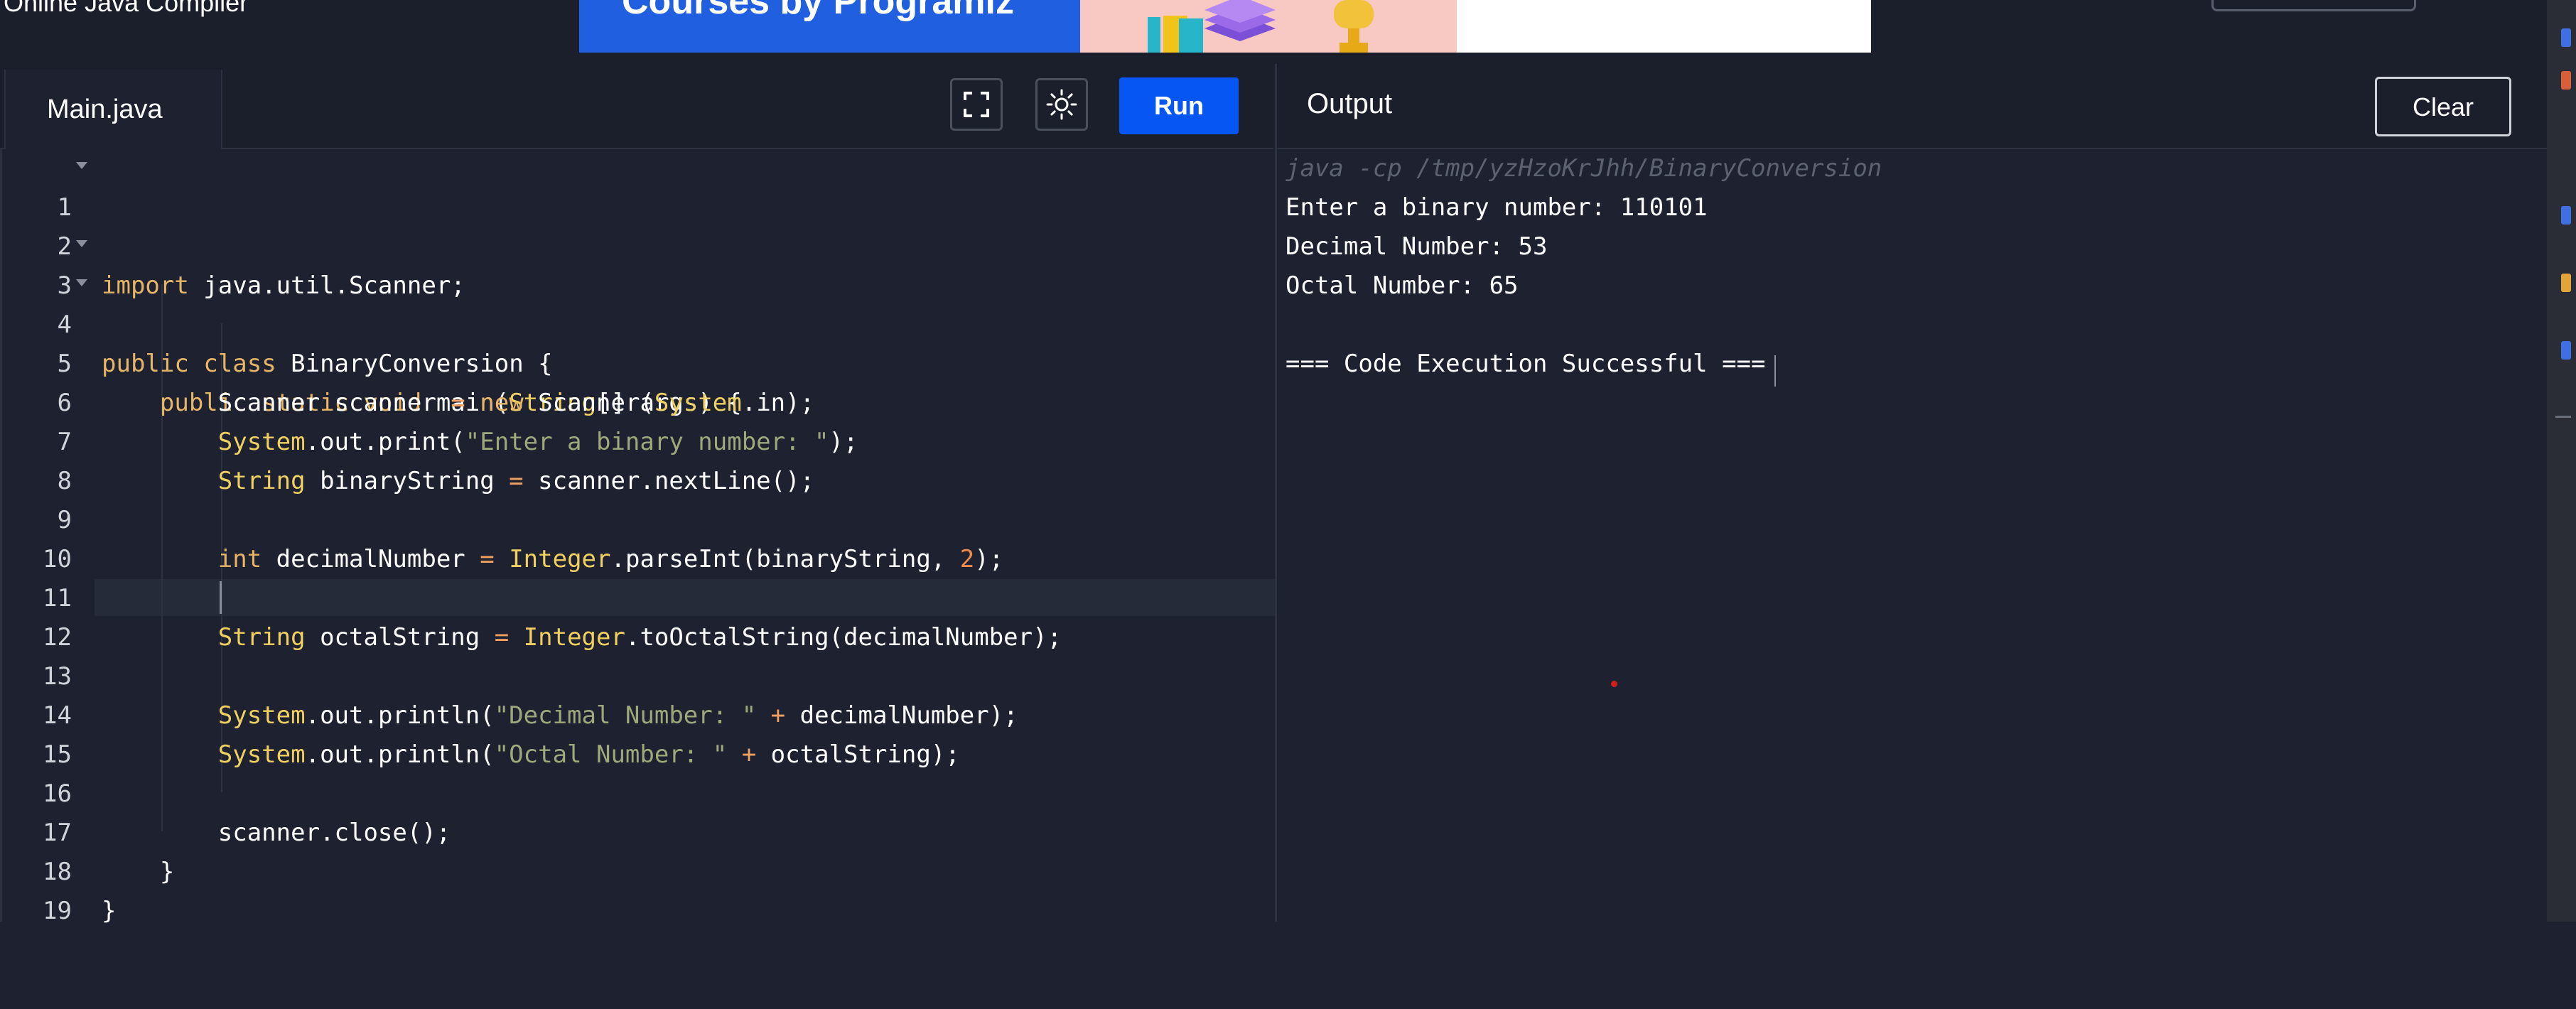 The width and height of the screenshot is (2576, 1009). I want to click on code-line: 10, so click(639, 537).